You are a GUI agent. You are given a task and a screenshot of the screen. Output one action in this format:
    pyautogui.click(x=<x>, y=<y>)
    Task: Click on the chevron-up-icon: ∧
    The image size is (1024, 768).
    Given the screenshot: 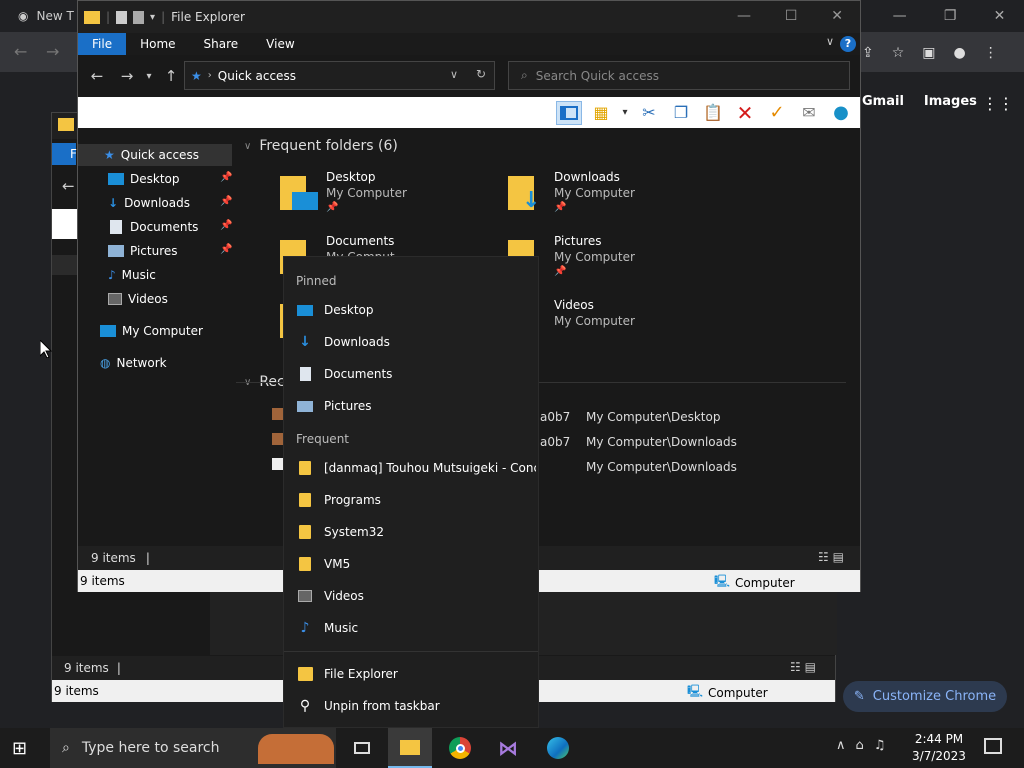 What is the action you would take?
    pyautogui.click(x=841, y=745)
    